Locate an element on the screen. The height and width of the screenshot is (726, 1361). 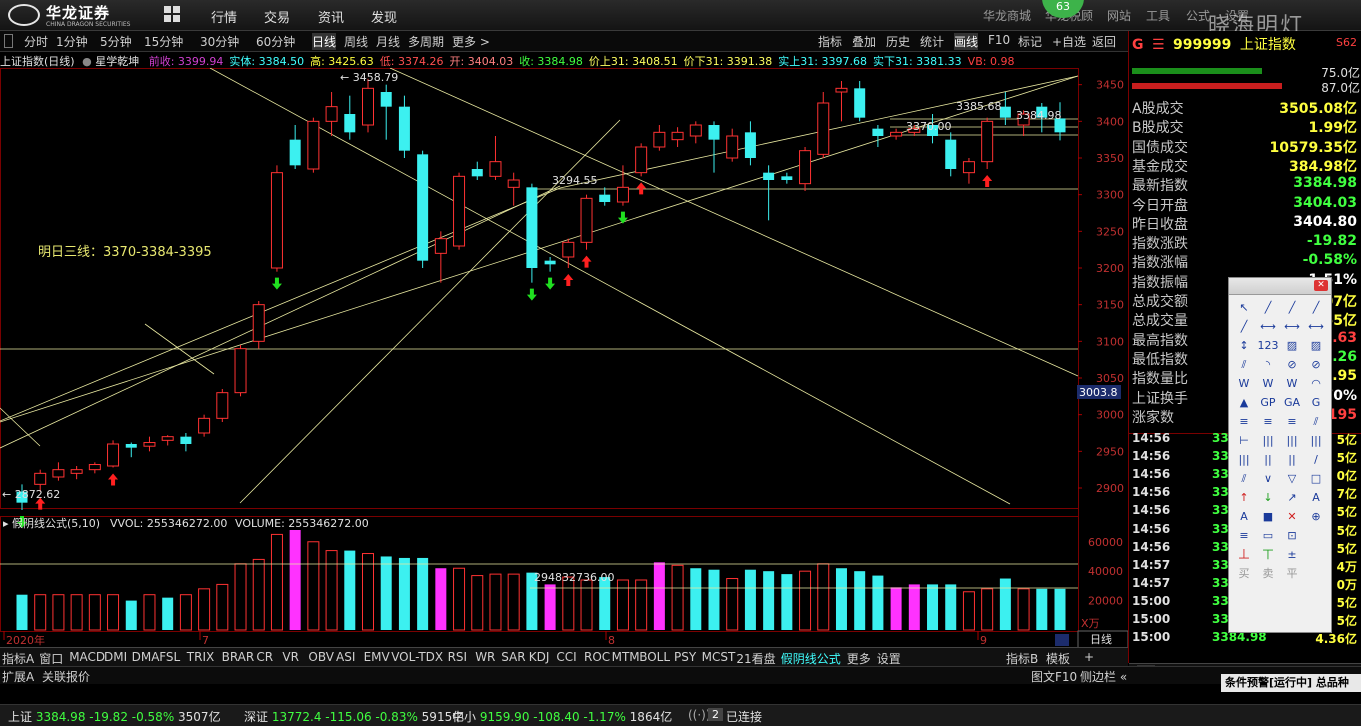
indicator-tab-4: DMA is located at coordinates (146, 657).